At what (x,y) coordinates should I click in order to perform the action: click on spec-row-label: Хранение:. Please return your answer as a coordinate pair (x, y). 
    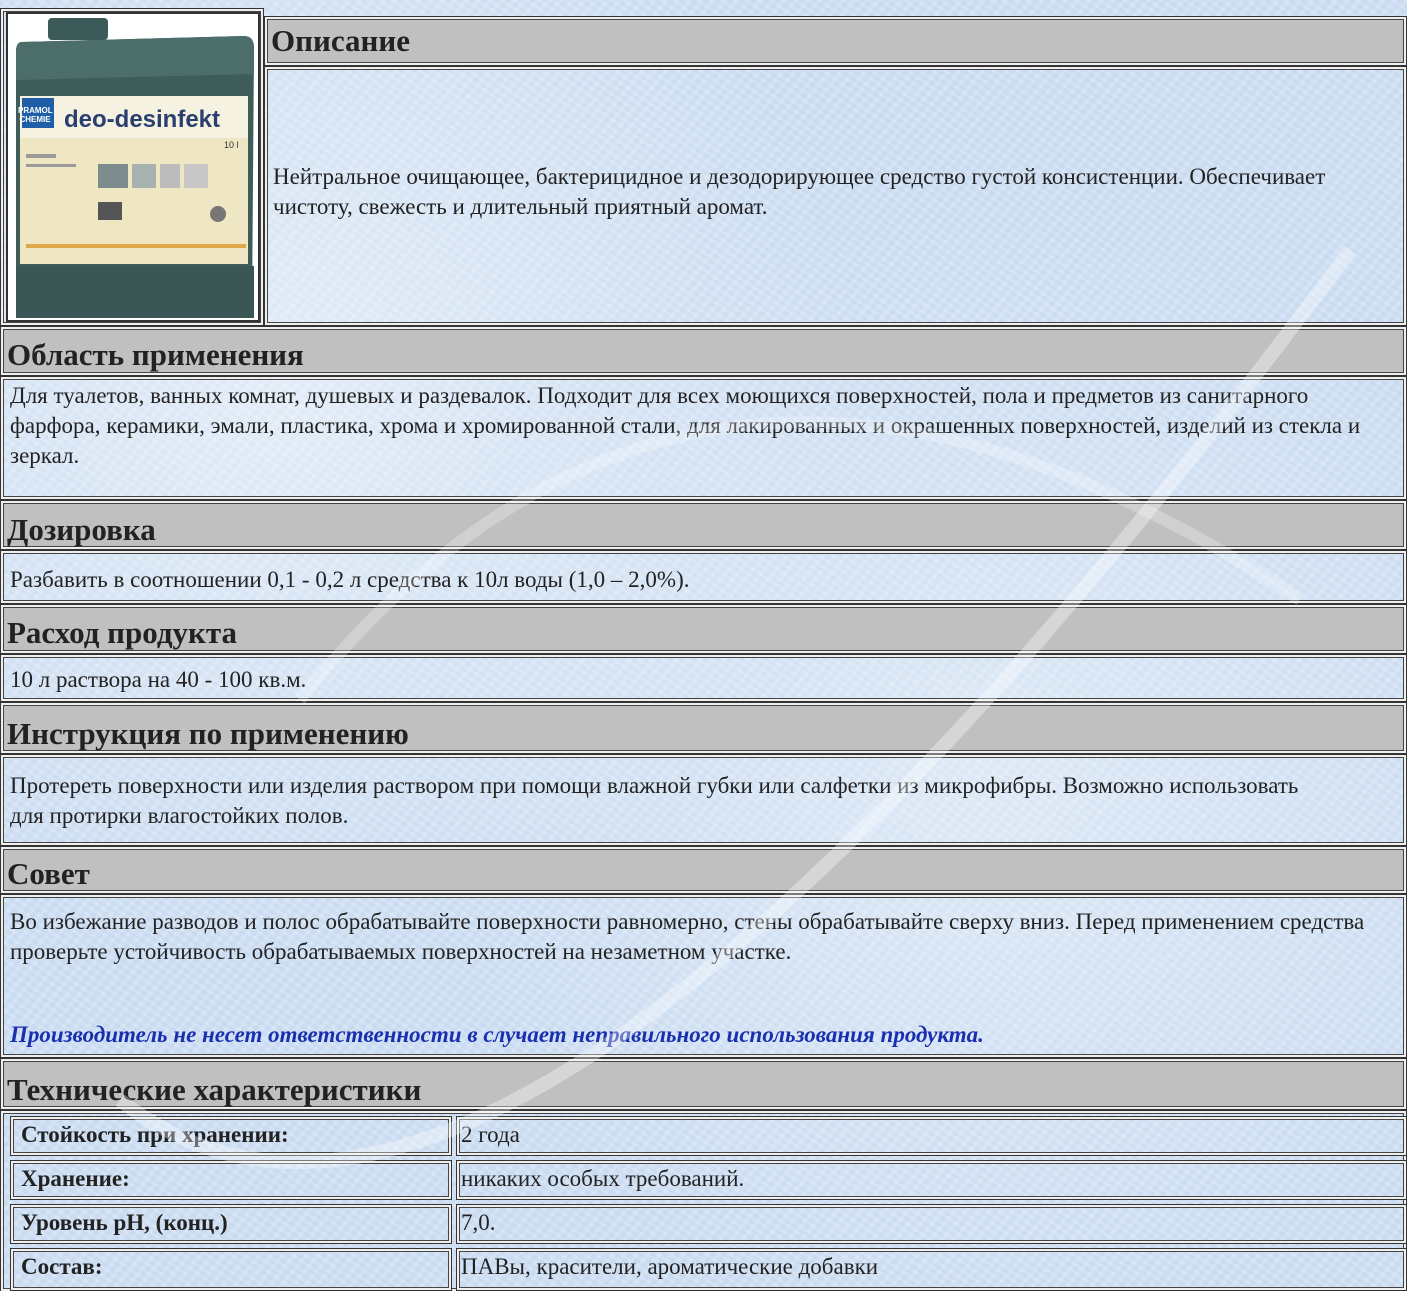
    Looking at the image, I should click on (231, 1180).